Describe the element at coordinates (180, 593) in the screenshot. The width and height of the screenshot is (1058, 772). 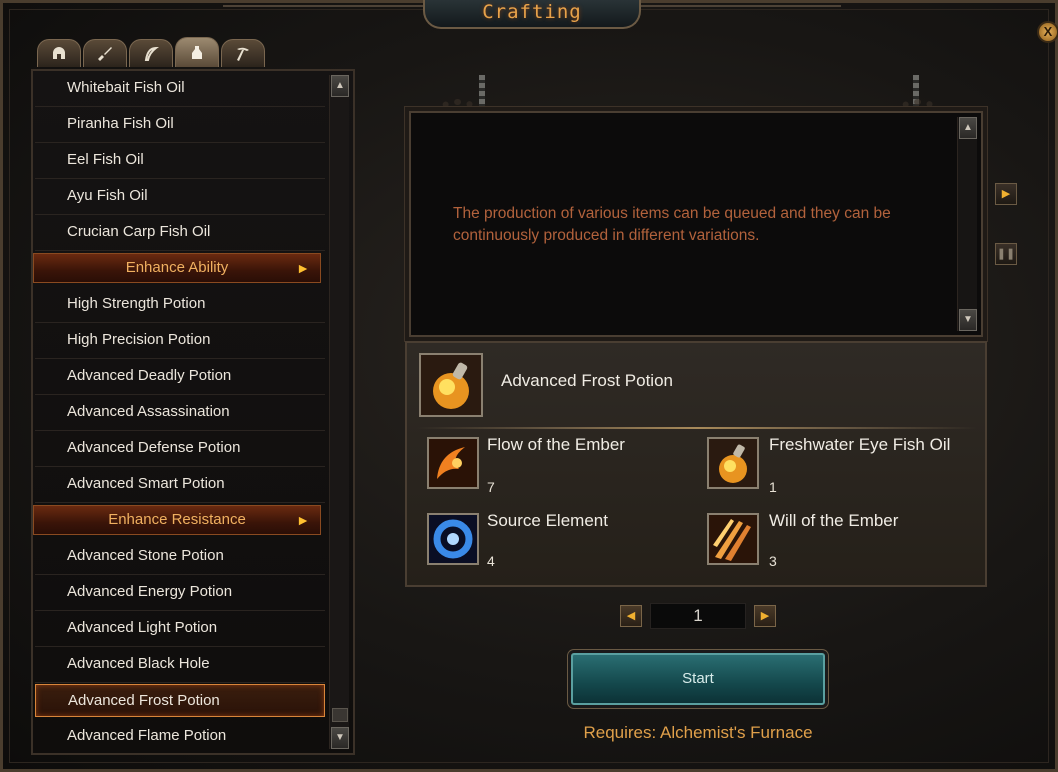
I see `list-item: Advanced Energy Potion` at that location.